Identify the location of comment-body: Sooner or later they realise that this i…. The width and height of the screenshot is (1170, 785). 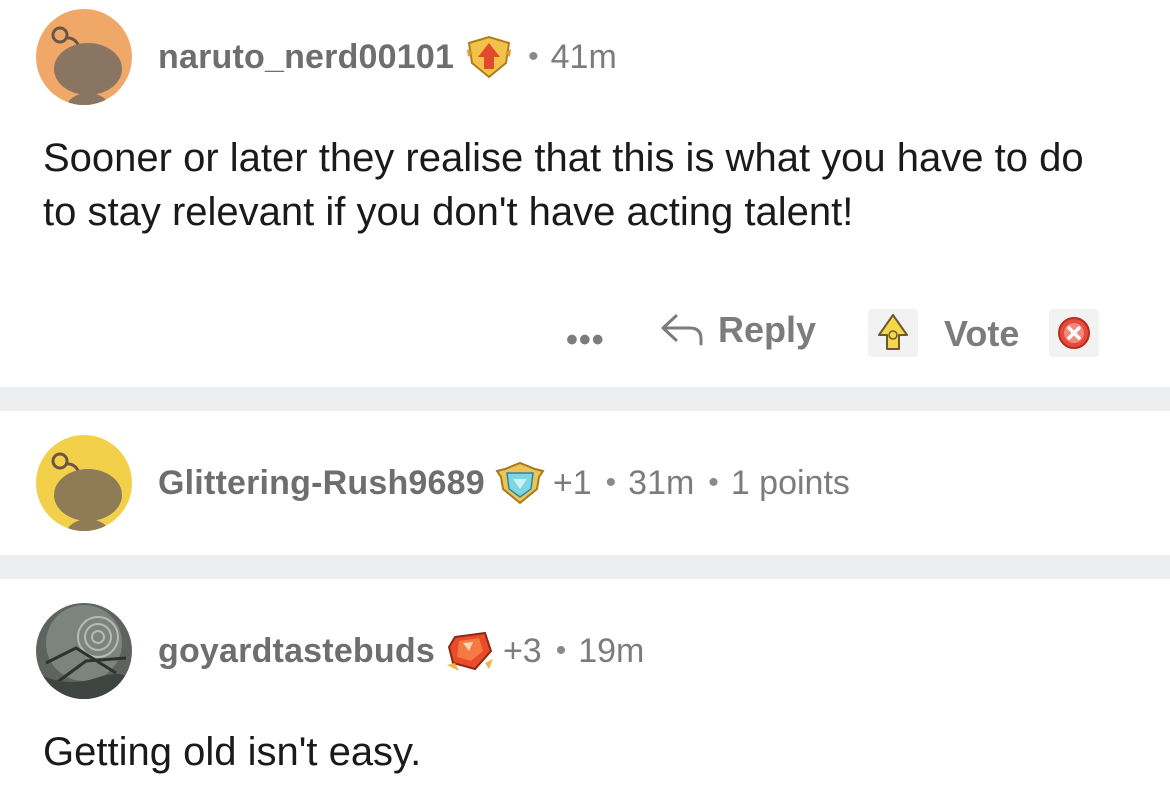
(563, 185).